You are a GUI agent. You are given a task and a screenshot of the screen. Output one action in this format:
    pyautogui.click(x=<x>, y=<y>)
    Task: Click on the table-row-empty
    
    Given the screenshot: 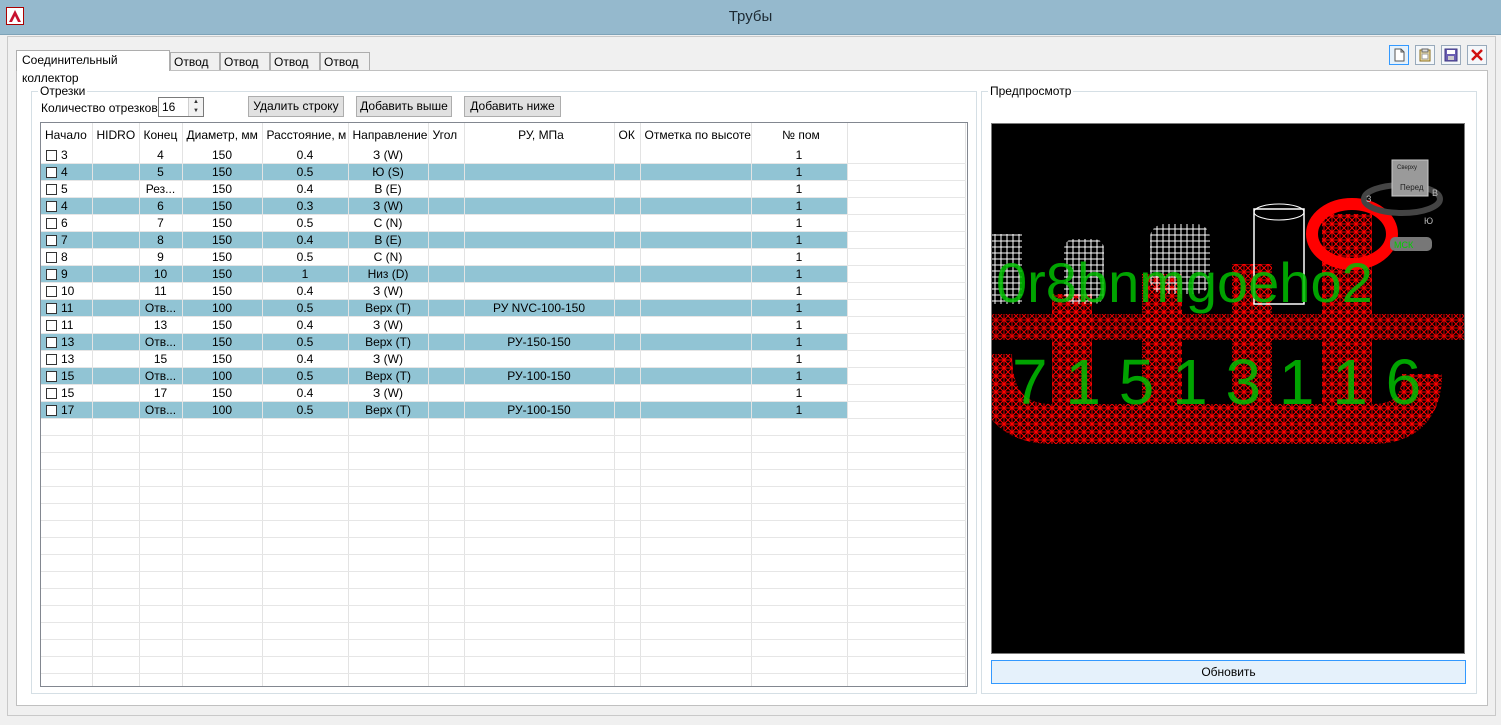 What is the action you would take?
    pyautogui.click(x=503, y=427)
    